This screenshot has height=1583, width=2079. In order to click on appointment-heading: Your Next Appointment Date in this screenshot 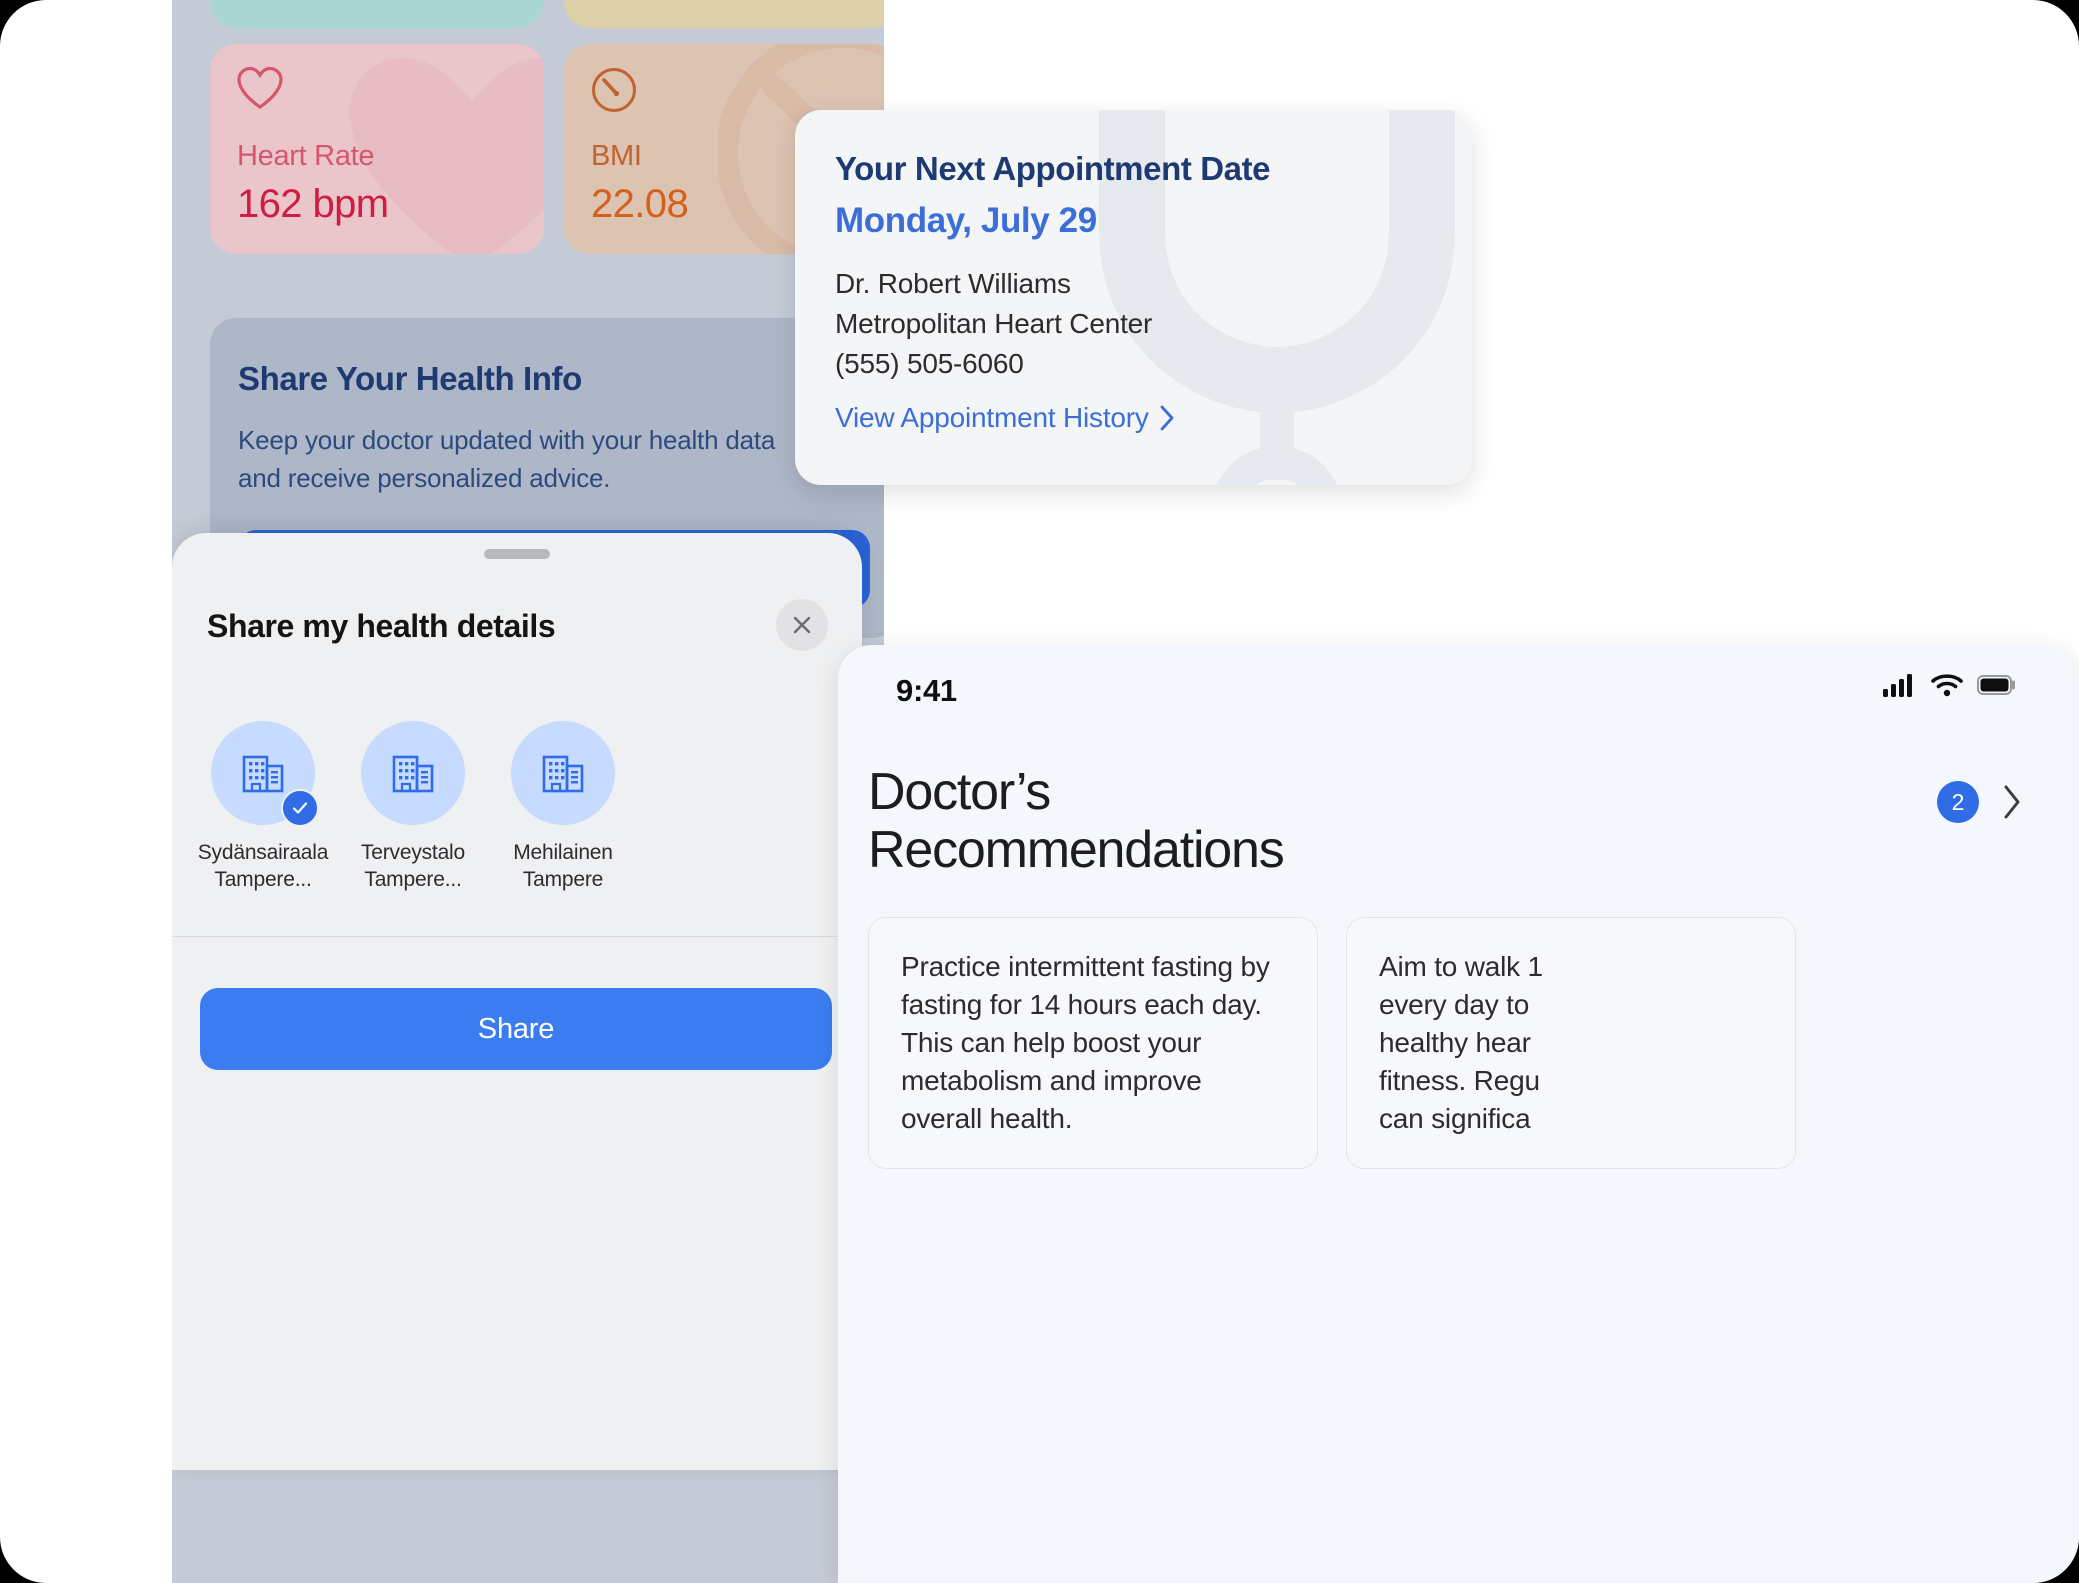, I will do `click(1053, 168)`.